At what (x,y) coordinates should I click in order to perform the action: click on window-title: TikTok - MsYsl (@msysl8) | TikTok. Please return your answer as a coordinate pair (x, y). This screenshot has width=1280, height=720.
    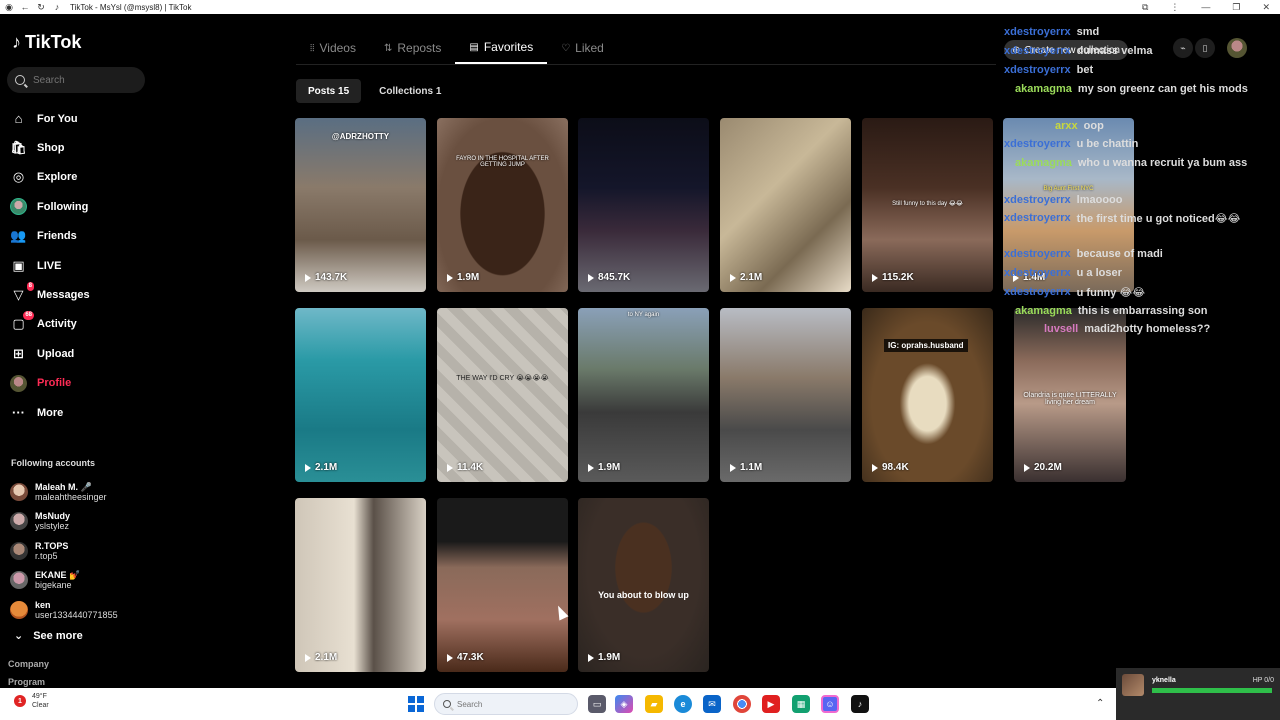
    Looking at the image, I should click on (131, 7).